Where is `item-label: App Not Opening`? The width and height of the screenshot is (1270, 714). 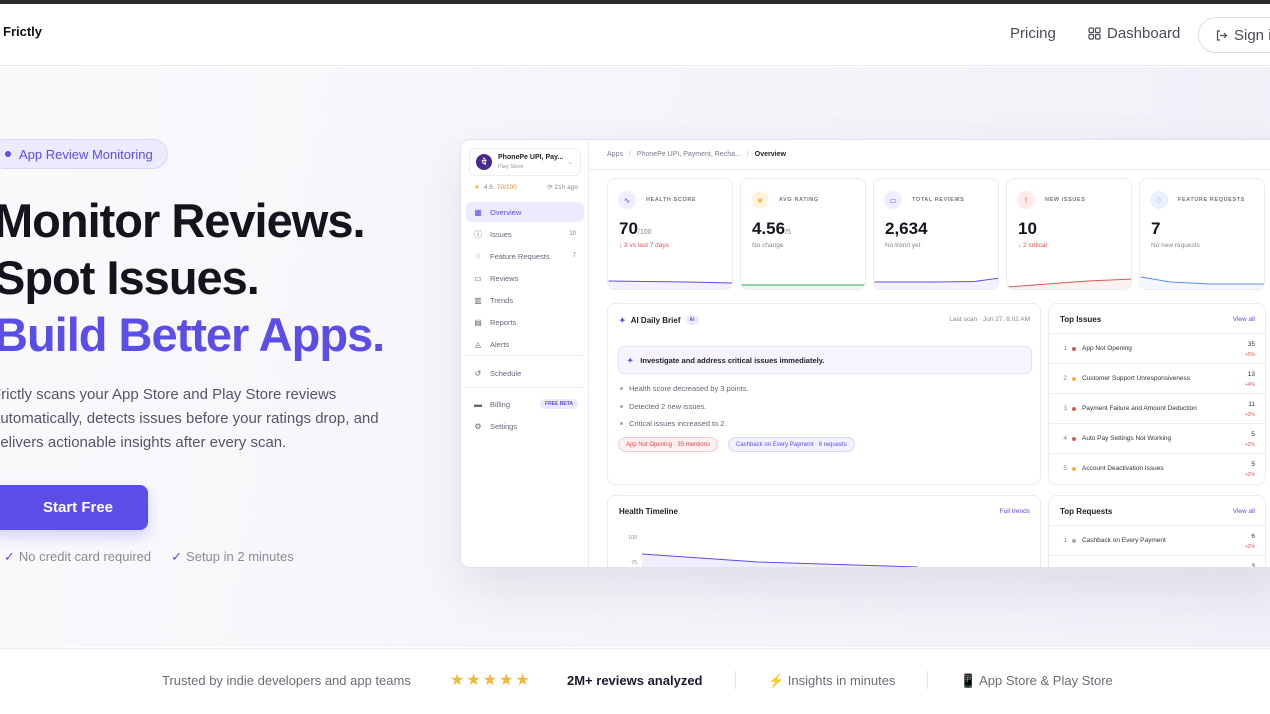 item-label: App Not Opening is located at coordinates (1107, 348).